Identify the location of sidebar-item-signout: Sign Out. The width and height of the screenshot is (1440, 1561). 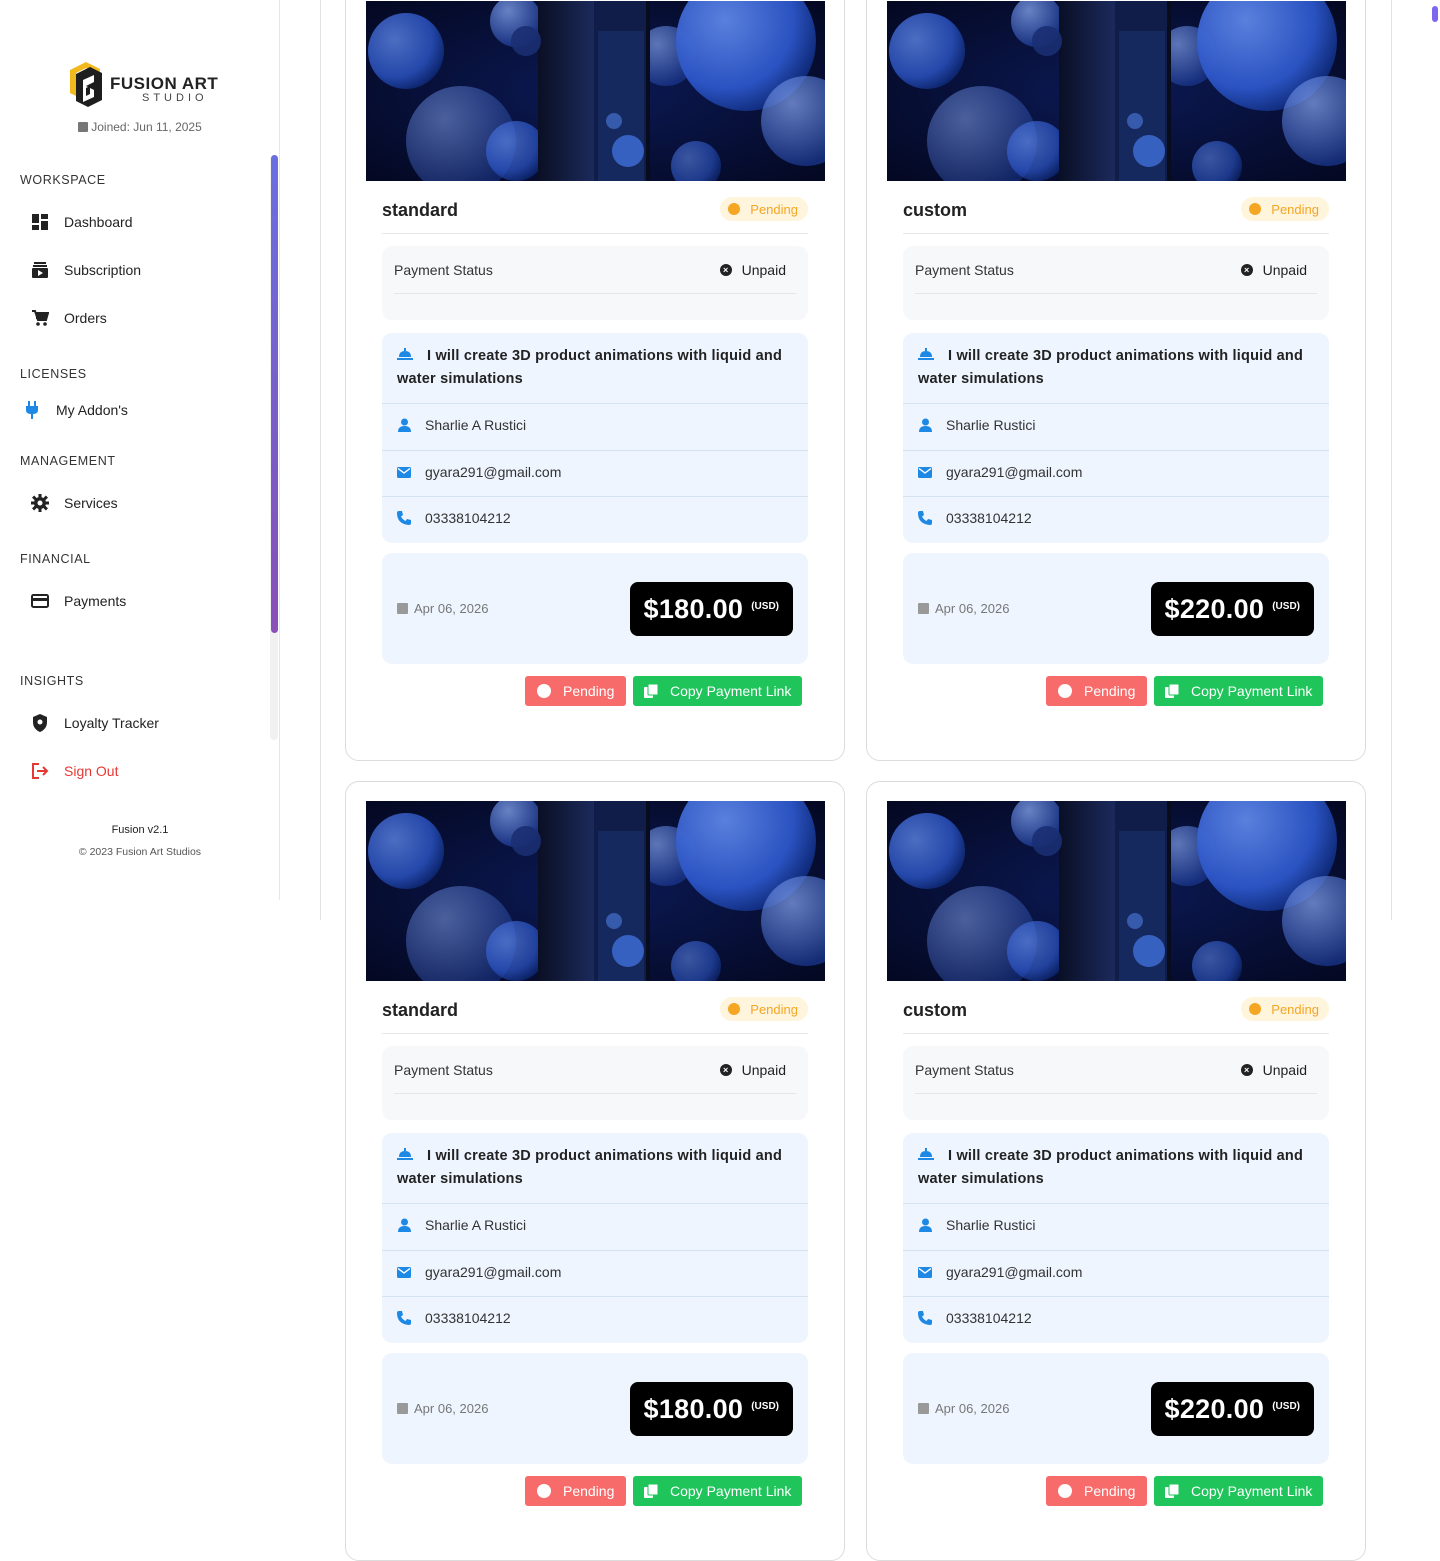
(74, 771).